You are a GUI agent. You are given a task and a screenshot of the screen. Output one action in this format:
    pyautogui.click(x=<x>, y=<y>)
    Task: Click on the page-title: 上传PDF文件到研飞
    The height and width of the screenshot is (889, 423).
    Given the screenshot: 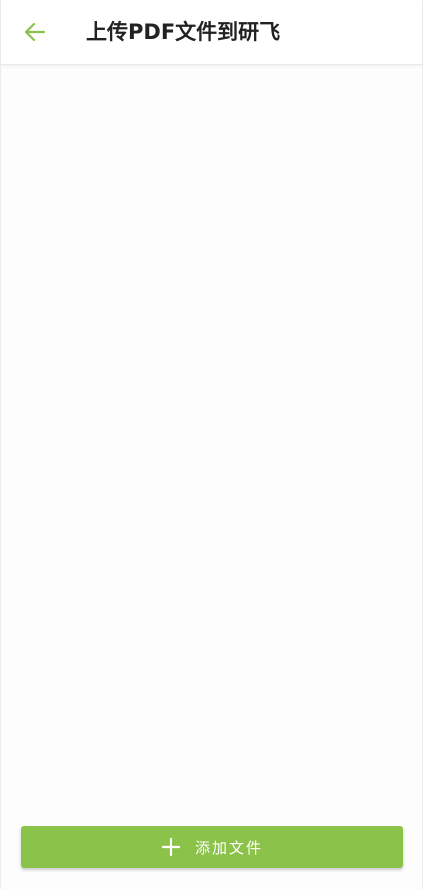 What is the action you would take?
    pyautogui.click(x=183, y=32)
    